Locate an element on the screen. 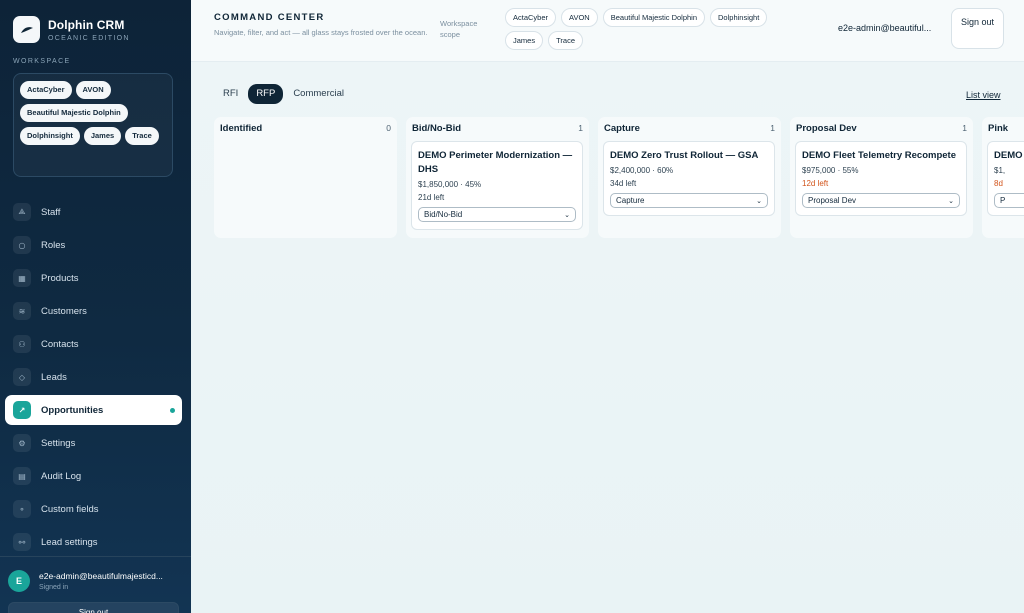  card-due: 8d is located at coordinates (998, 183).